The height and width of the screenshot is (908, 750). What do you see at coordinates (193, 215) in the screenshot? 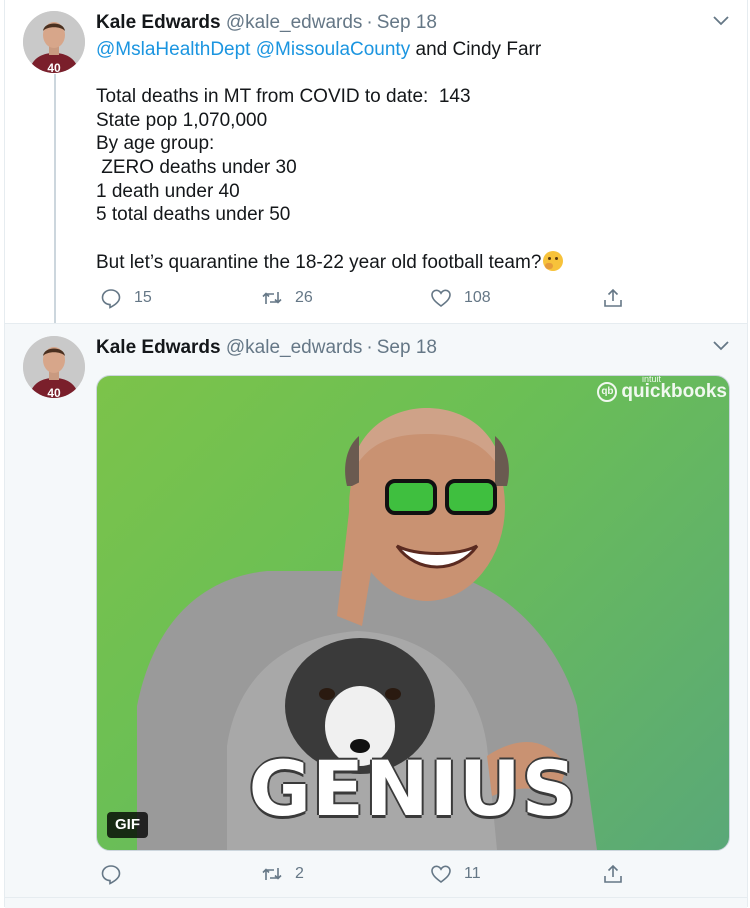
I see `tweet-body-line: 5 total deaths under 50` at bounding box center [193, 215].